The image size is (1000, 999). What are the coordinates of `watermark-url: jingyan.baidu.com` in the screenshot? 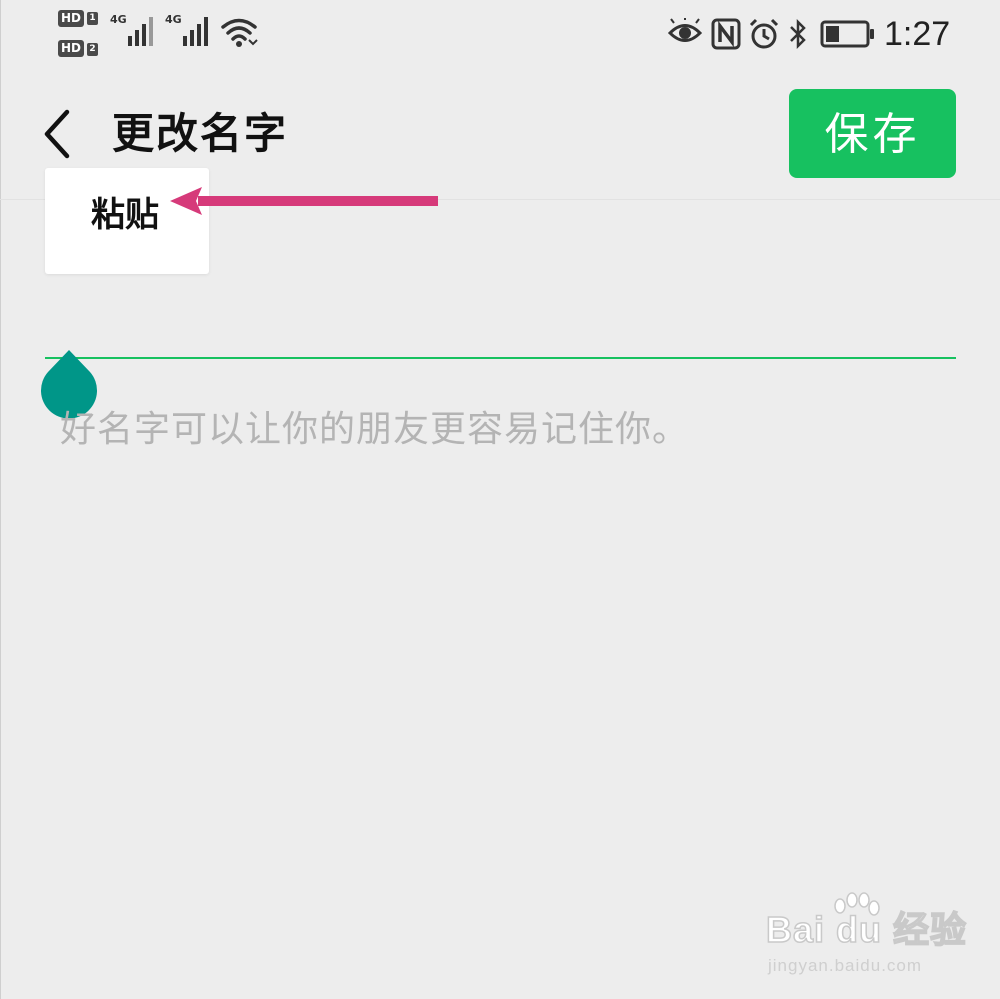 It's located at (845, 965).